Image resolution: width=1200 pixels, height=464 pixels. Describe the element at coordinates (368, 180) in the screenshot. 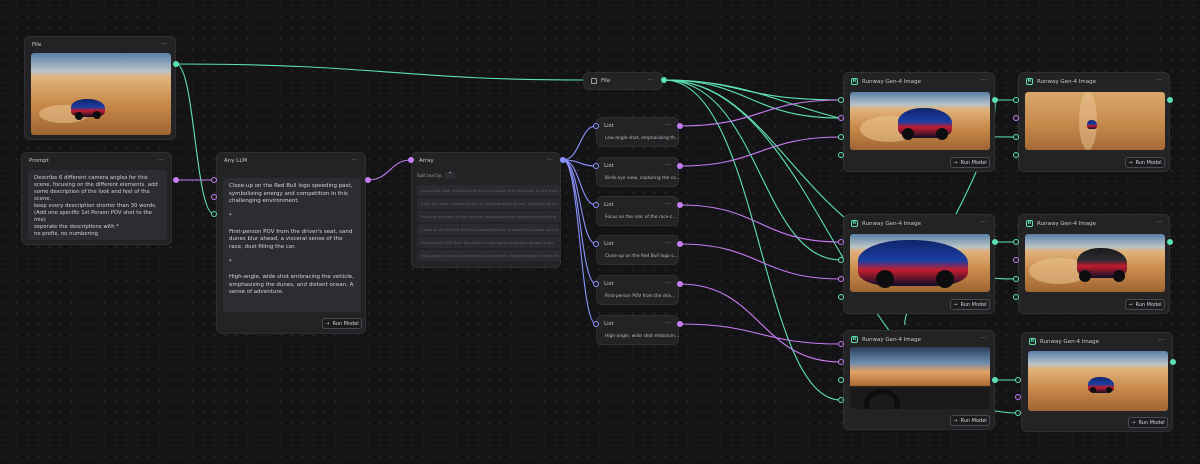

I see `llm-output-port` at that location.